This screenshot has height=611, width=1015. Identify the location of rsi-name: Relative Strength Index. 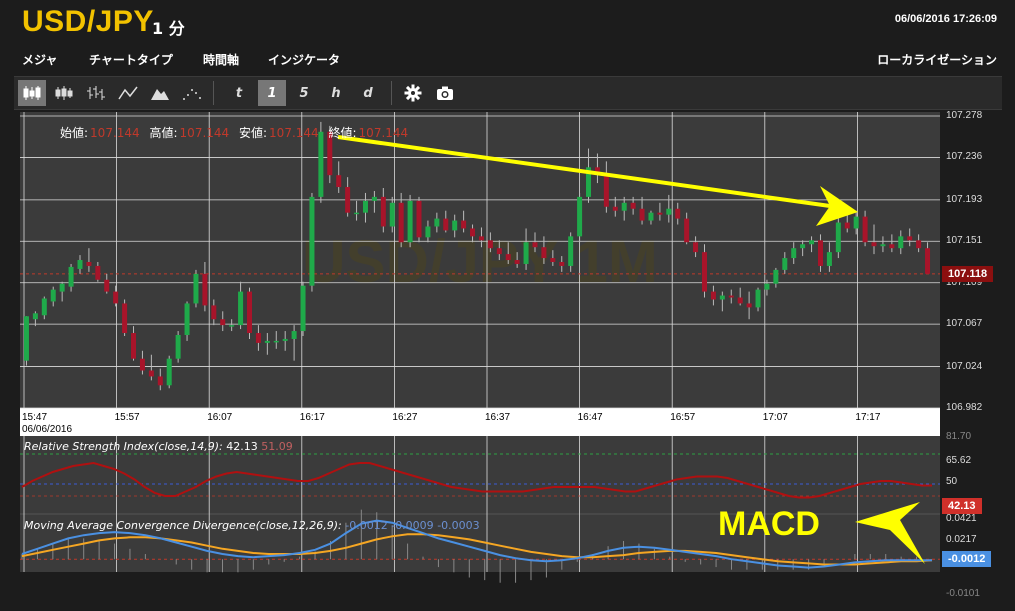
(89, 446).